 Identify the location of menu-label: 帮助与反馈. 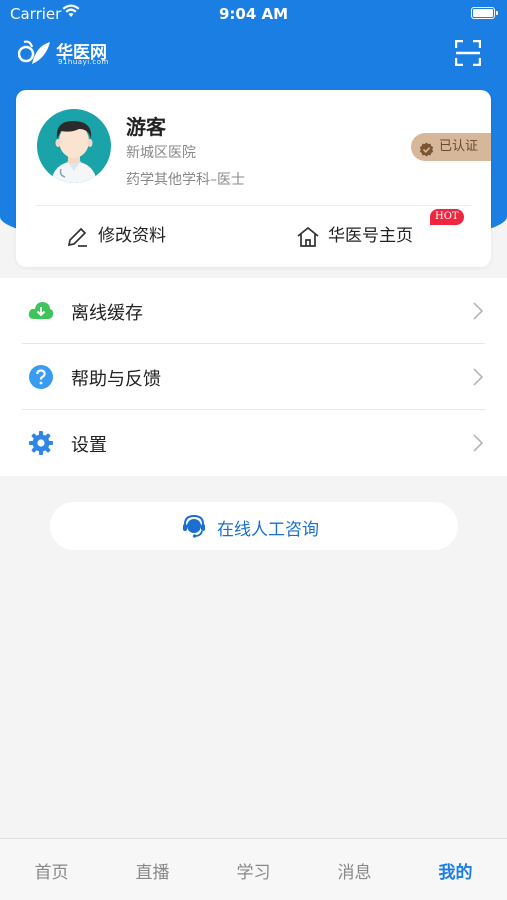
(116, 379).